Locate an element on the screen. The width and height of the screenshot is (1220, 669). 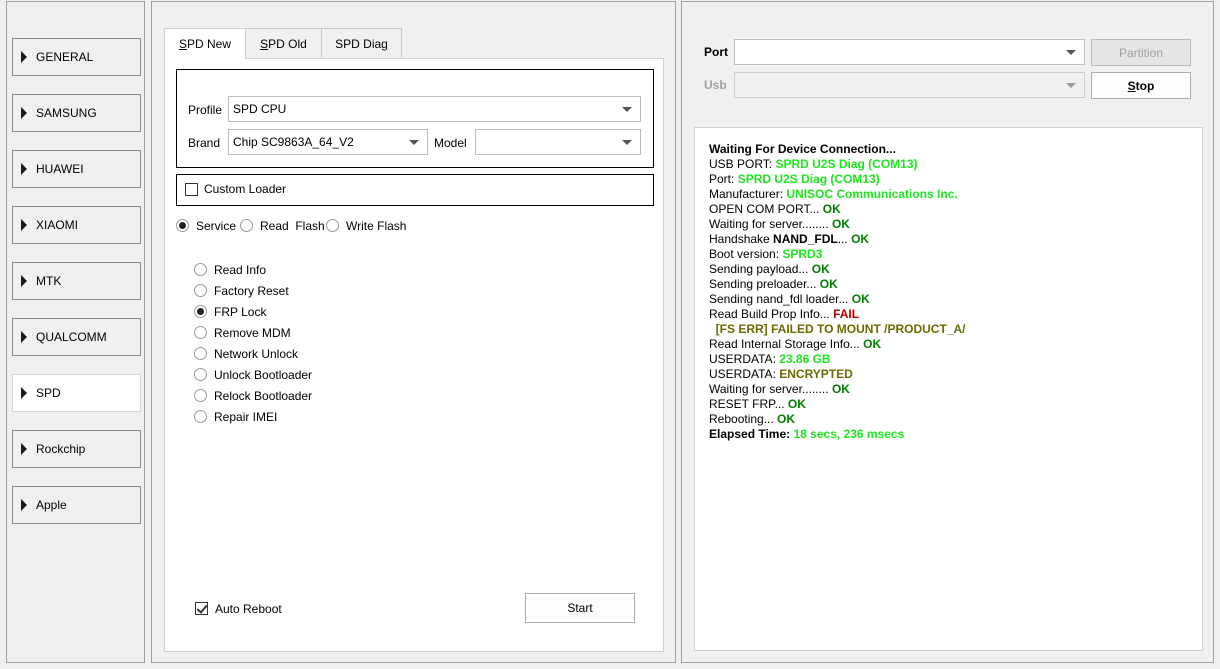
log-line: Port: SPRD U2S Diag (COM13) is located at coordinates (948, 179).